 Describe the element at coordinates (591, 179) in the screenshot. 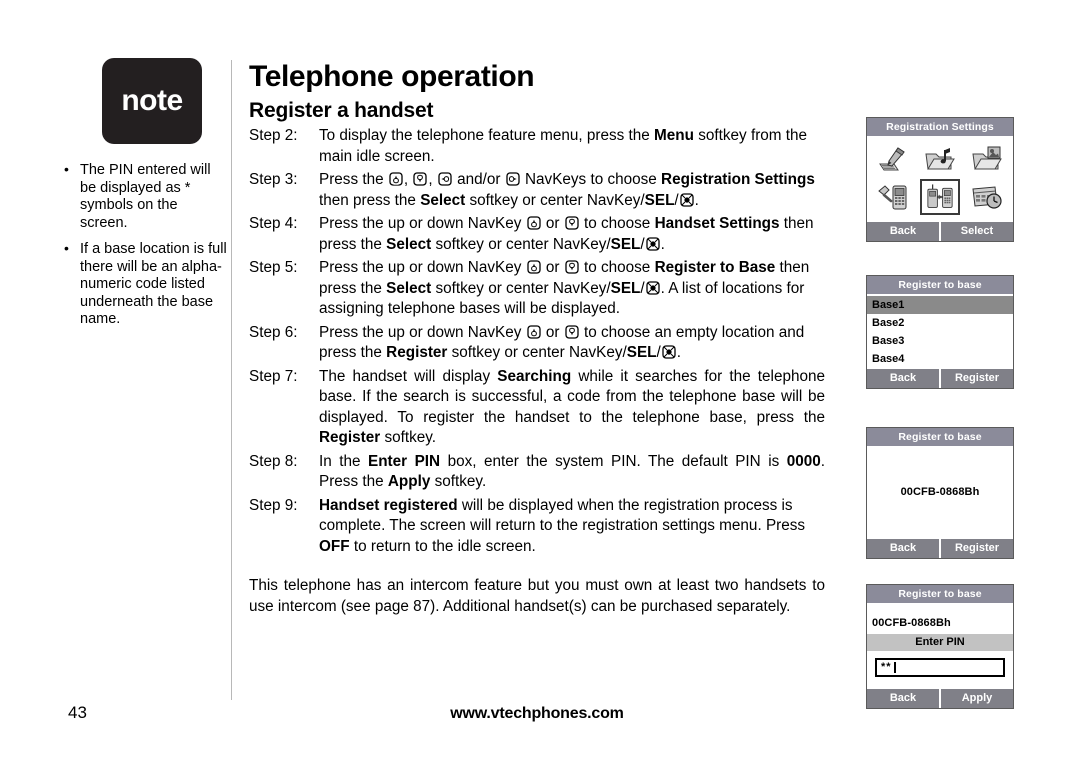

I see `step-text-part: NavKeys to choose` at that location.